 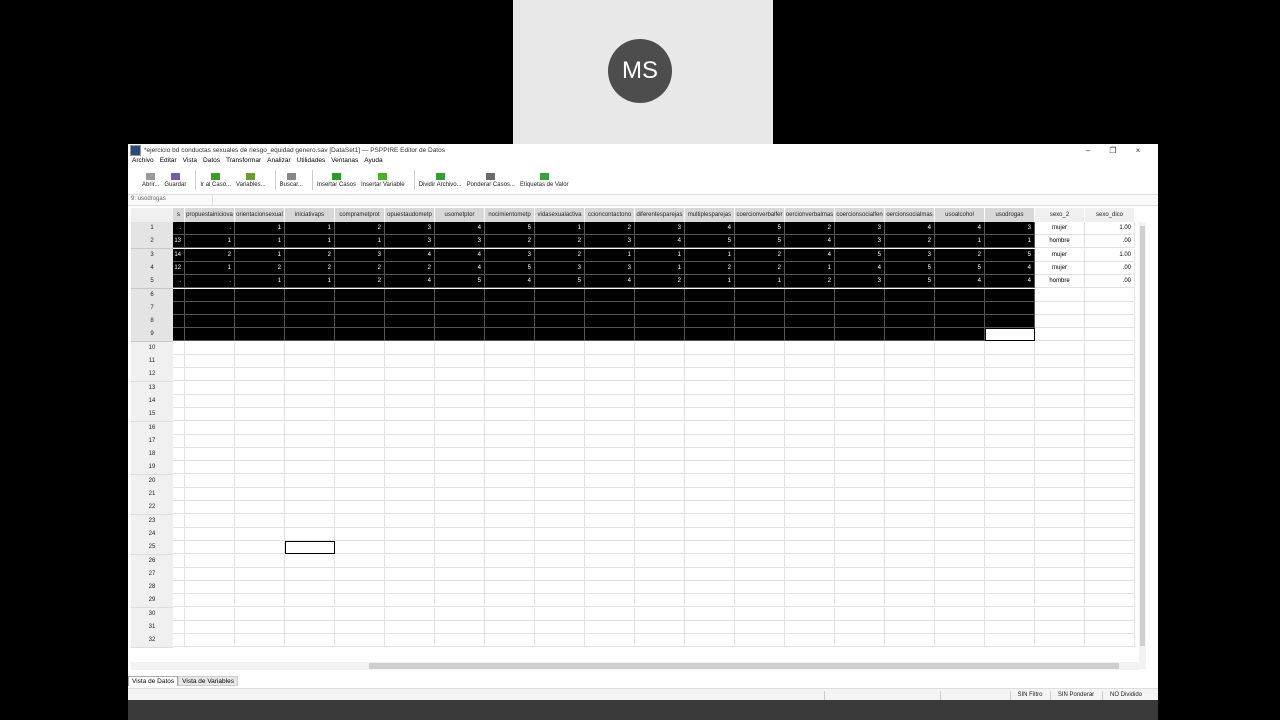 I want to click on row-header: 5, so click(x=152, y=282).